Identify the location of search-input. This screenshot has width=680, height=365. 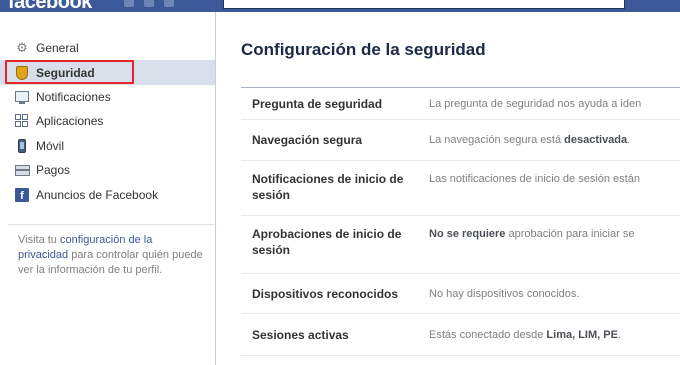
(424, 4).